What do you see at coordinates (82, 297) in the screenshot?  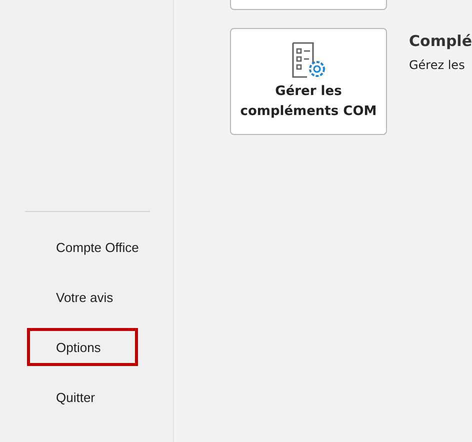 I see `sidebar-item: Votre avis` at bounding box center [82, 297].